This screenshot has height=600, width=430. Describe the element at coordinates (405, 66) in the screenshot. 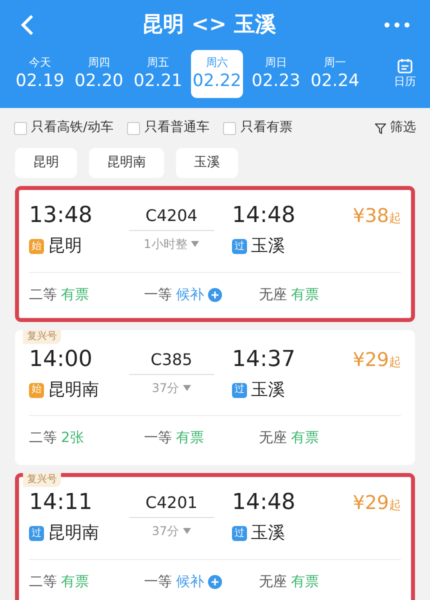

I see `calendar-icon` at that location.